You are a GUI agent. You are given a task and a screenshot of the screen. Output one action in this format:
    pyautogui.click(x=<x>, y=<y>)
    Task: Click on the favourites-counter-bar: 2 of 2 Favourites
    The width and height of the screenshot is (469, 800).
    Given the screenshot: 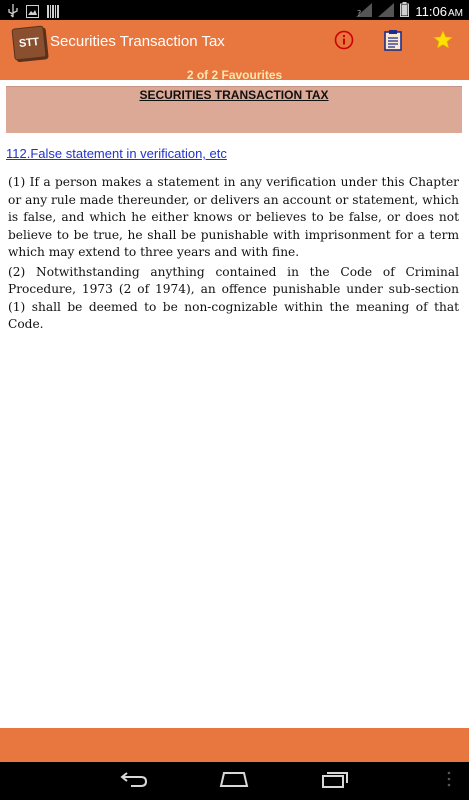 What is the action you would take?
    pyautogui.click(x=234, y=73)
    